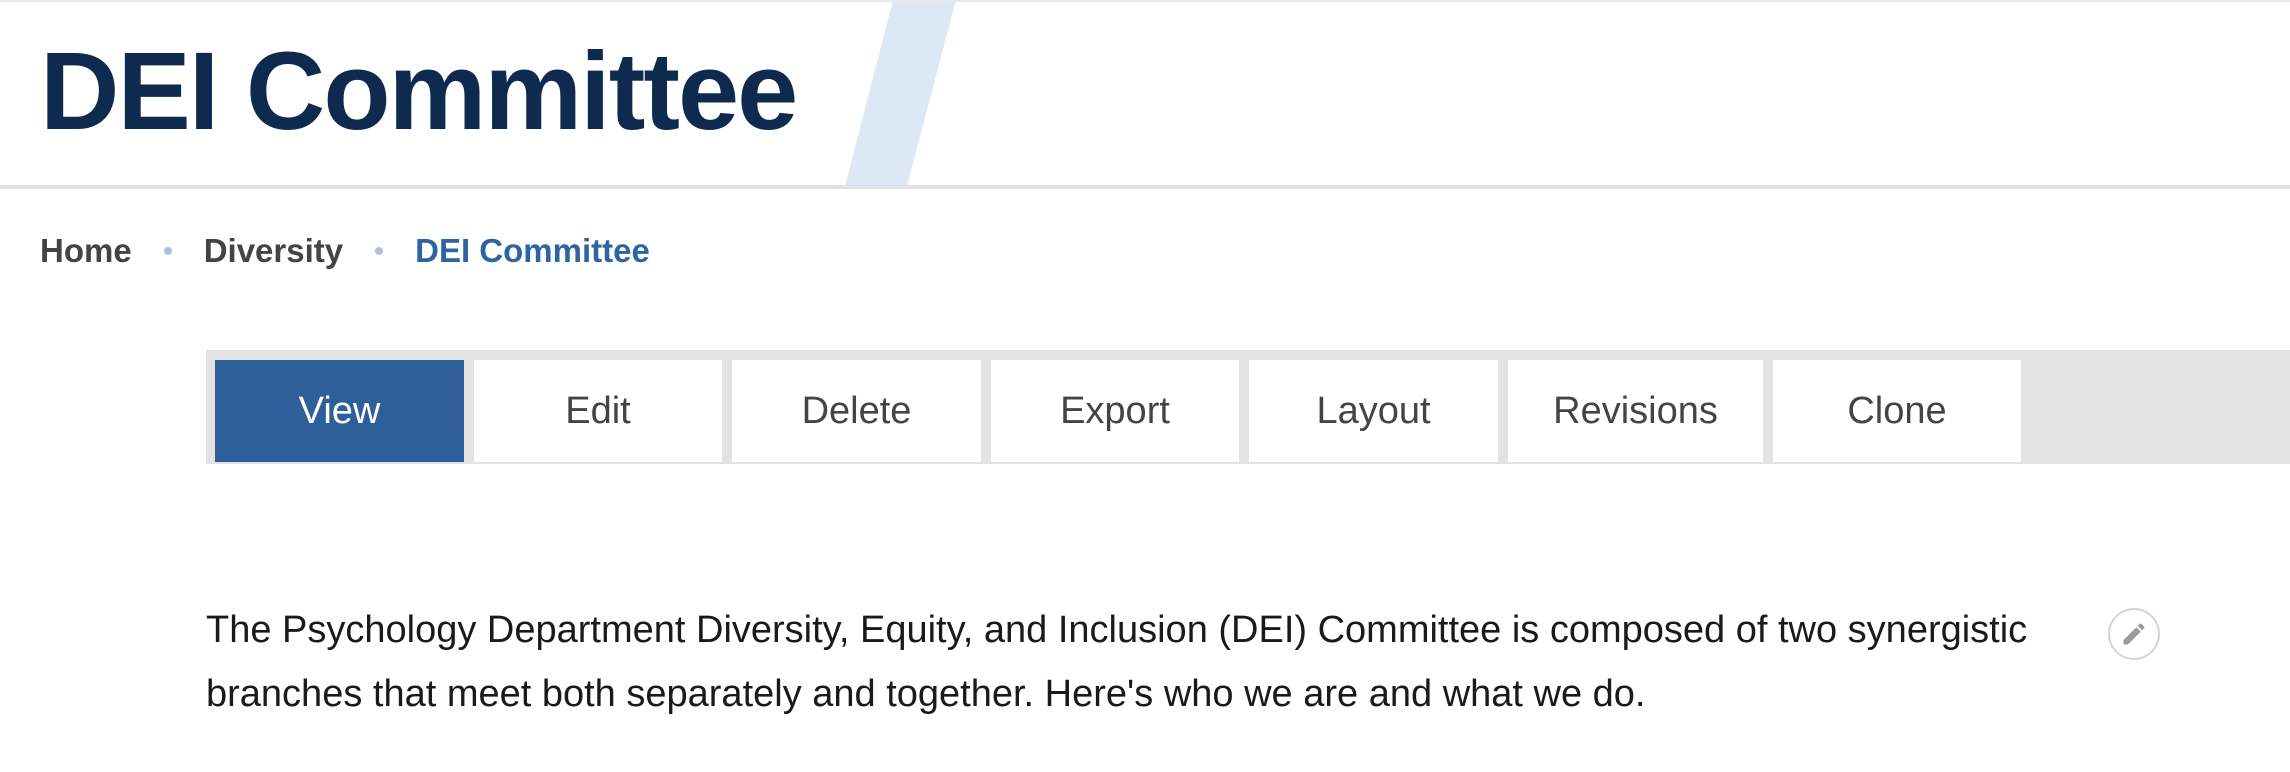 The height and width of the screenshot is (772, 2290). What do you see at coordinates (1145, 187) in the screenshot?
I see `header-divider` at bounding box center [1145, 187].